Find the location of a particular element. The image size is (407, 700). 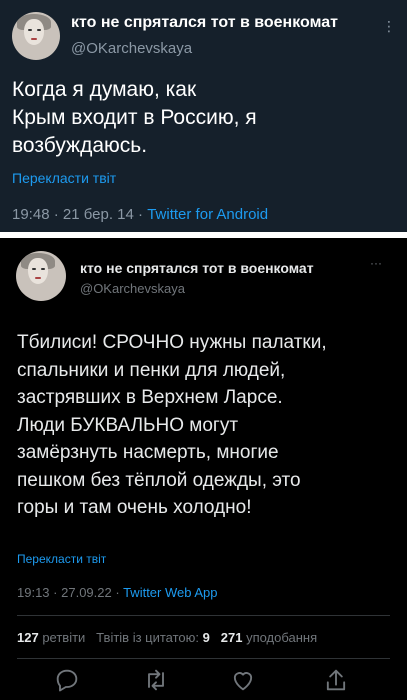

tweet-time: 19:13 is located at coordinates (33, 592).